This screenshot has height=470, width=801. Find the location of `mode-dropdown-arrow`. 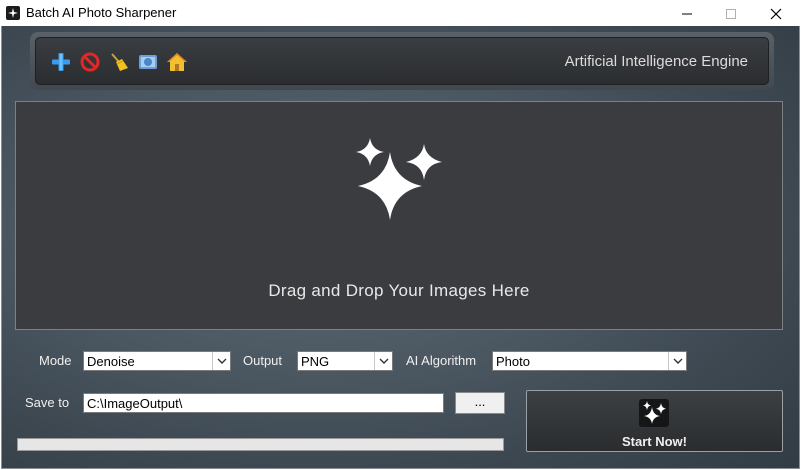

mode-dropdown-arrow is located at coordinates (221, 361).